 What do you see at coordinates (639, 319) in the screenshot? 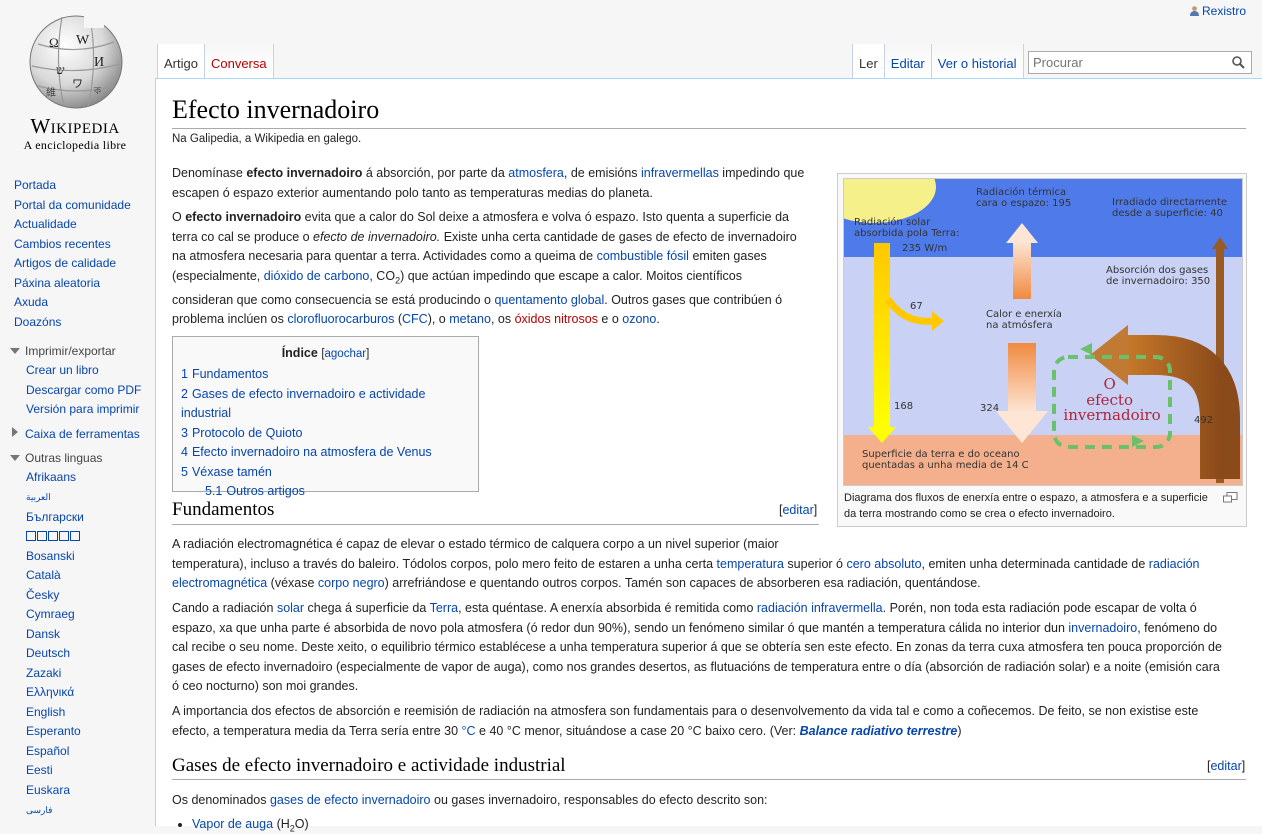
I see `ozono-link: ozono` at bounding box center [639, 319].